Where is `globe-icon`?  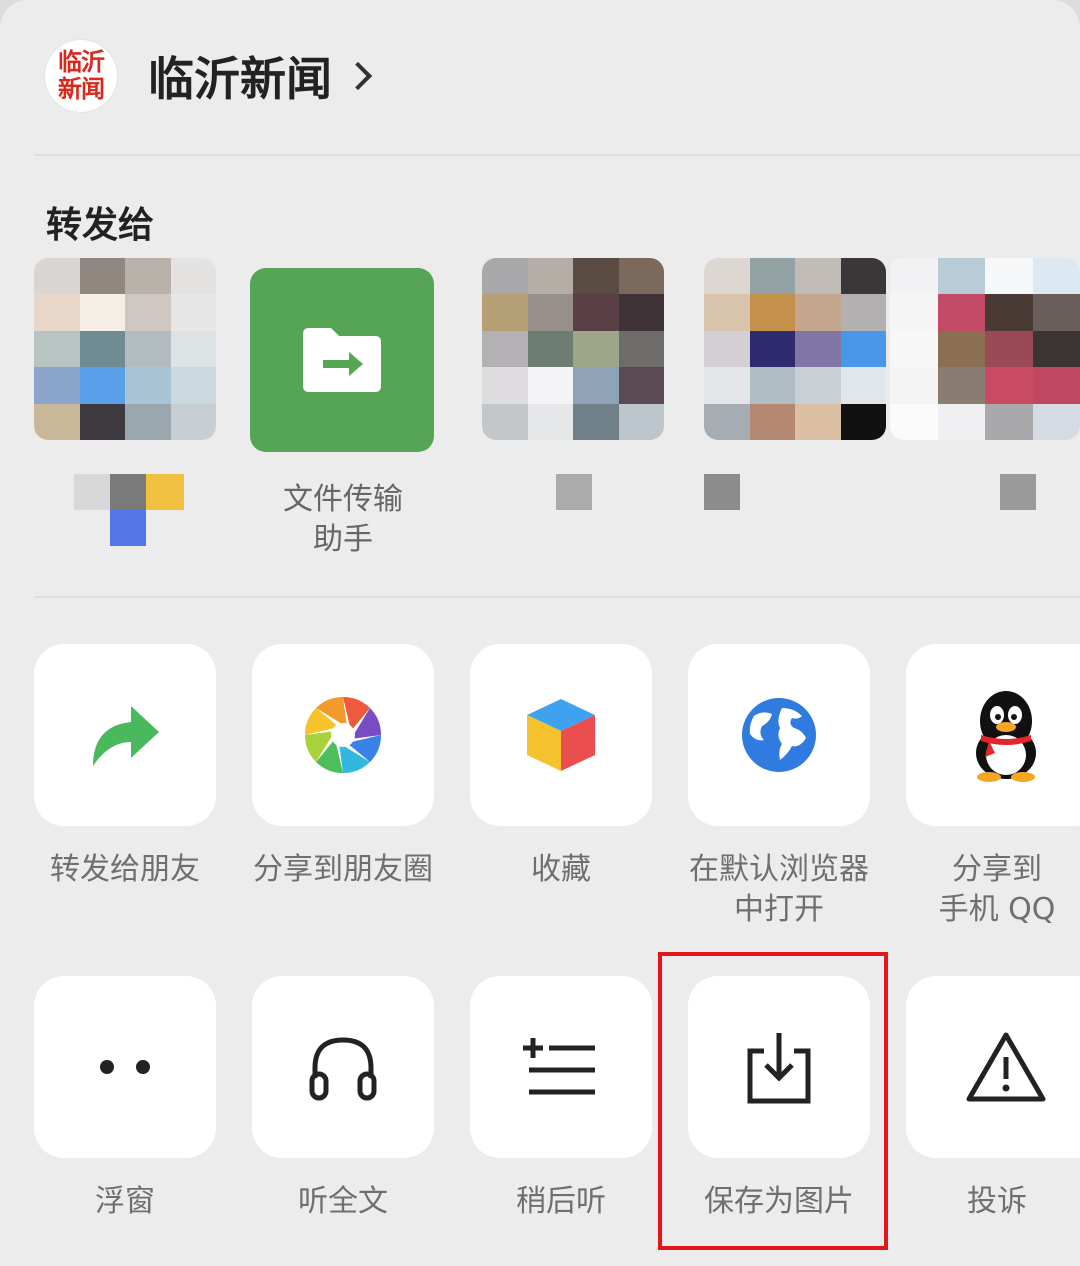
globe-icon is located at coordinates (779, 735).